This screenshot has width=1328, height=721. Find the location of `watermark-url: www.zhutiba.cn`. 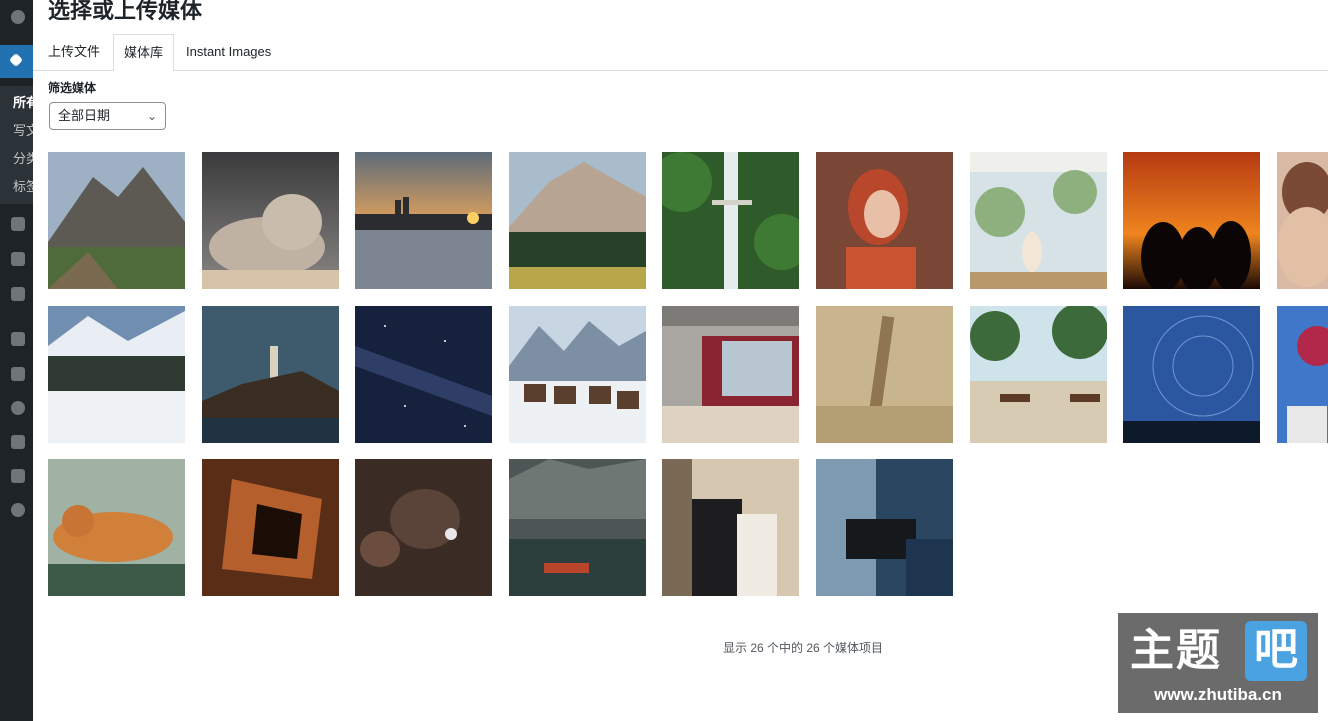

watermark-url: www.zhutiba.cn is located at coordinates (1218, 694).